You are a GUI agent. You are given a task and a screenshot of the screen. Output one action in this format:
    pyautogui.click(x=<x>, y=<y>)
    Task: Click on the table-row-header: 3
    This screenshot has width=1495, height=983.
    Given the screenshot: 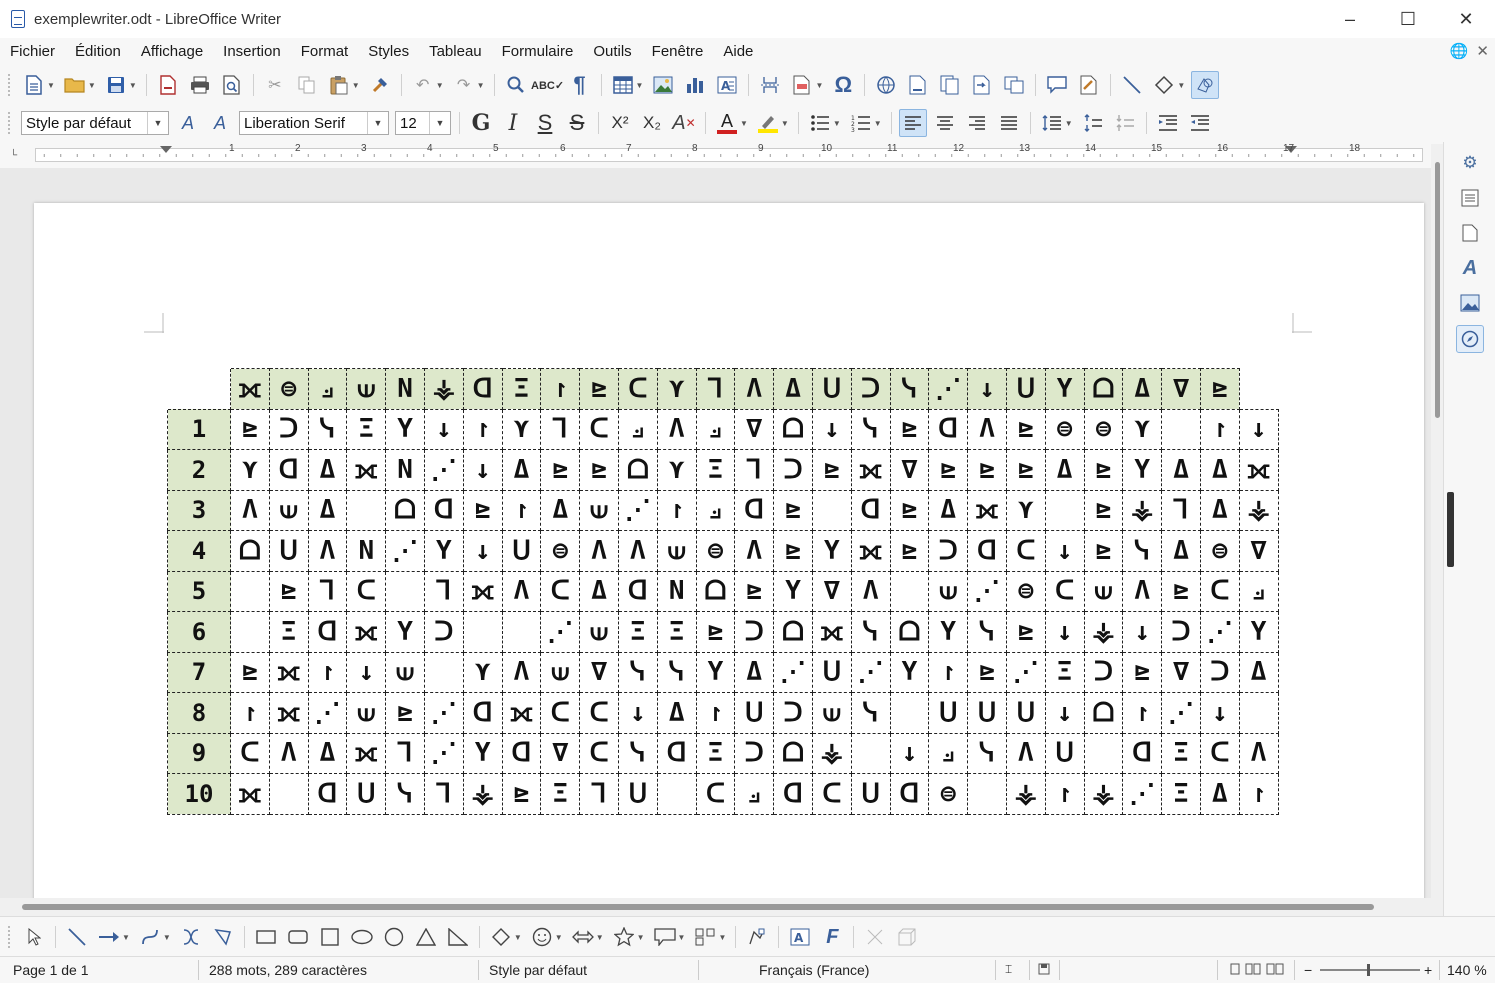 What is the action you would take?
    pyautogui.click(x=199, y=510)
    